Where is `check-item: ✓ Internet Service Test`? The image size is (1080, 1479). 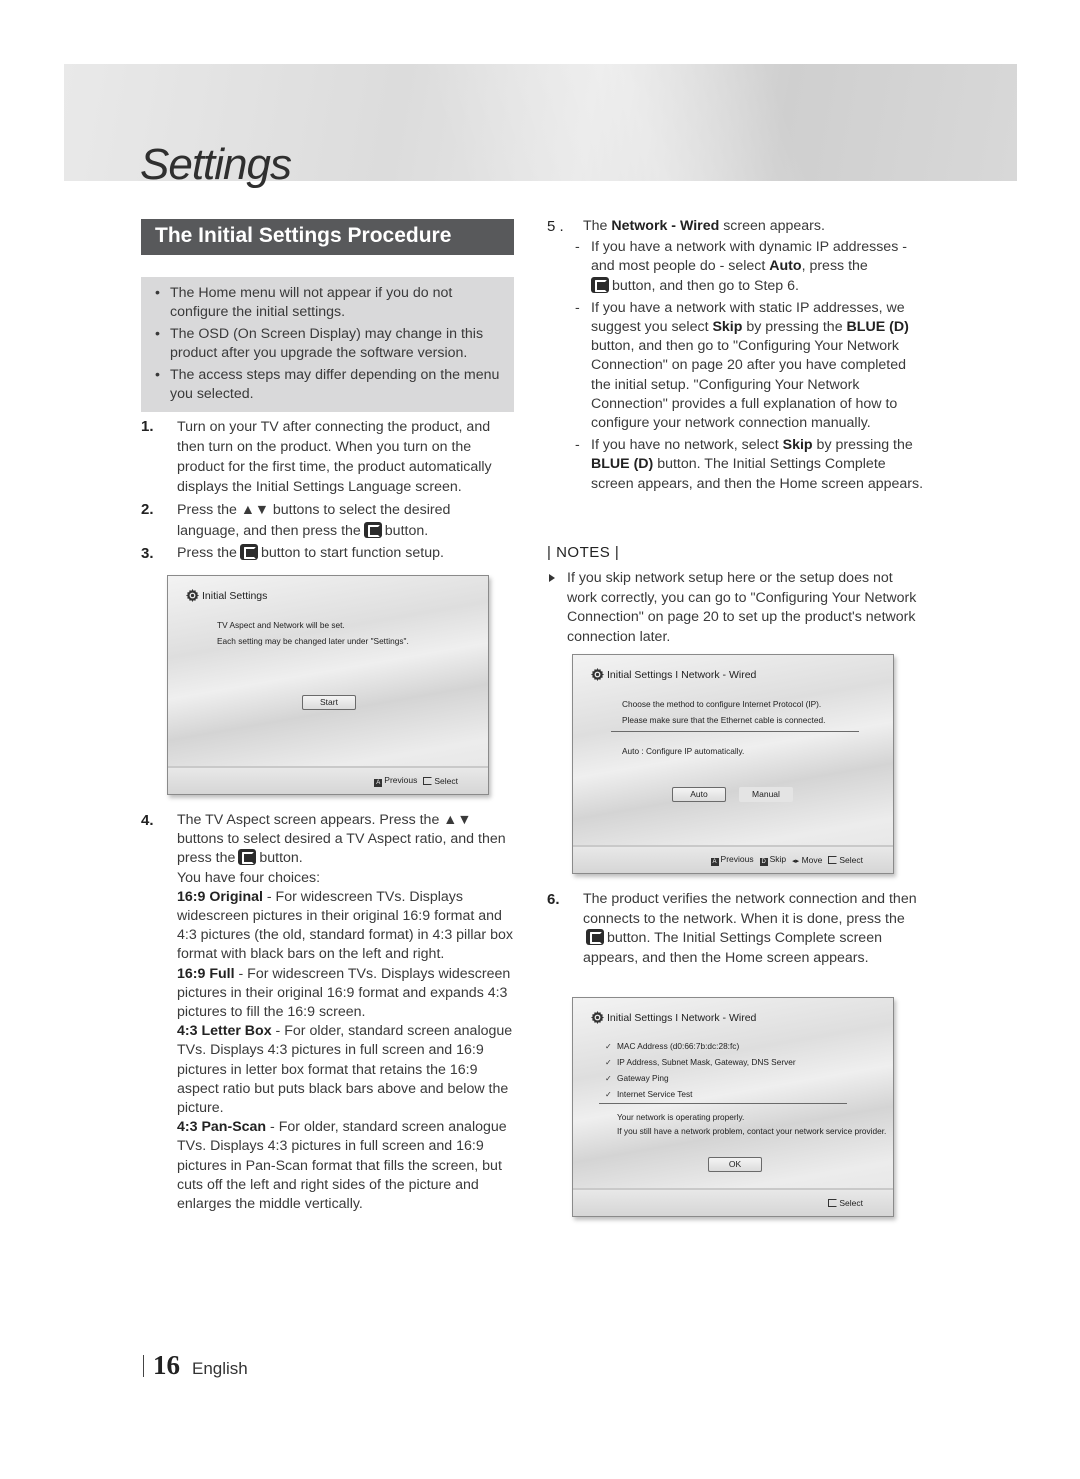
check-item: ✓ Internet Service Test is located at coordinates (649, 1094).